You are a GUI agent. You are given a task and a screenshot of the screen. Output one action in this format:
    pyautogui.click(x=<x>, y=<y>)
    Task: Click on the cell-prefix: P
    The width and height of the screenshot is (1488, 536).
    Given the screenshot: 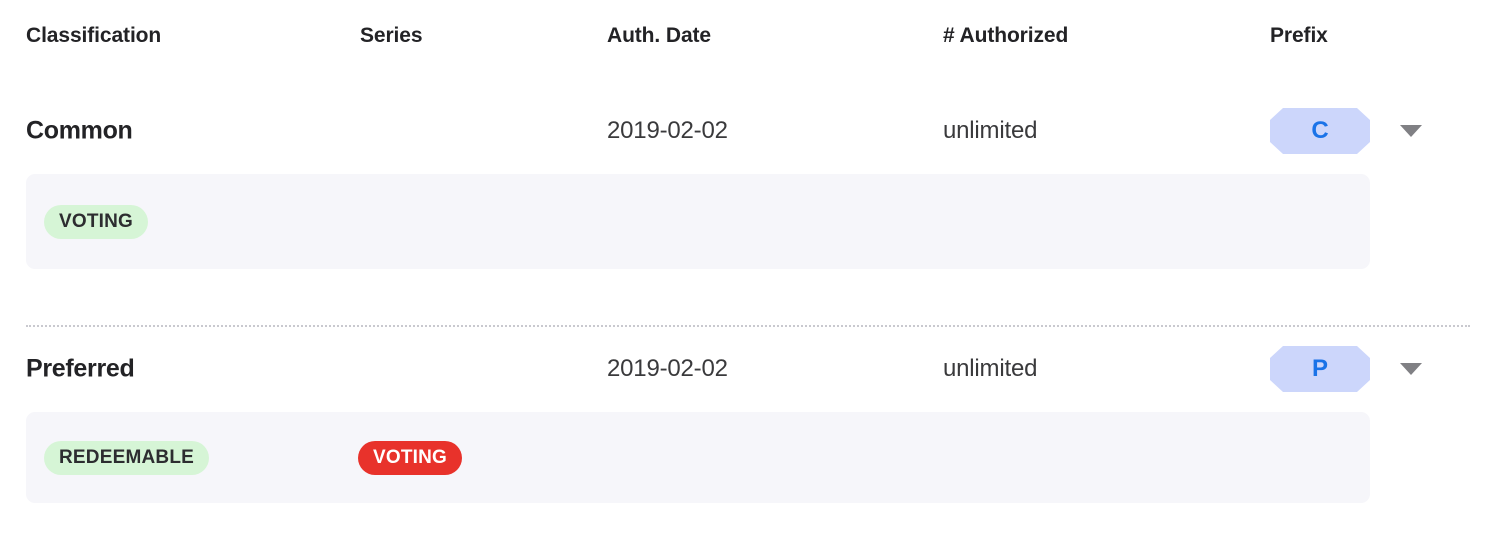 What is the action you would take?
    pyautogui.click(x=1335, y=369)
    